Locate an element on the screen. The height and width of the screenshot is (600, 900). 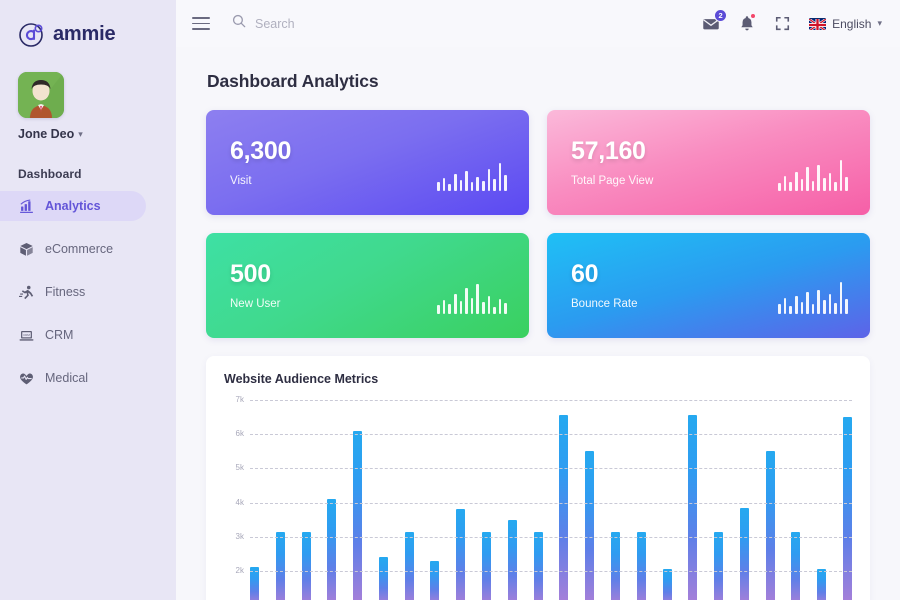
topbar-actions: 2 English ▾ is located at coordinates (791, 21).